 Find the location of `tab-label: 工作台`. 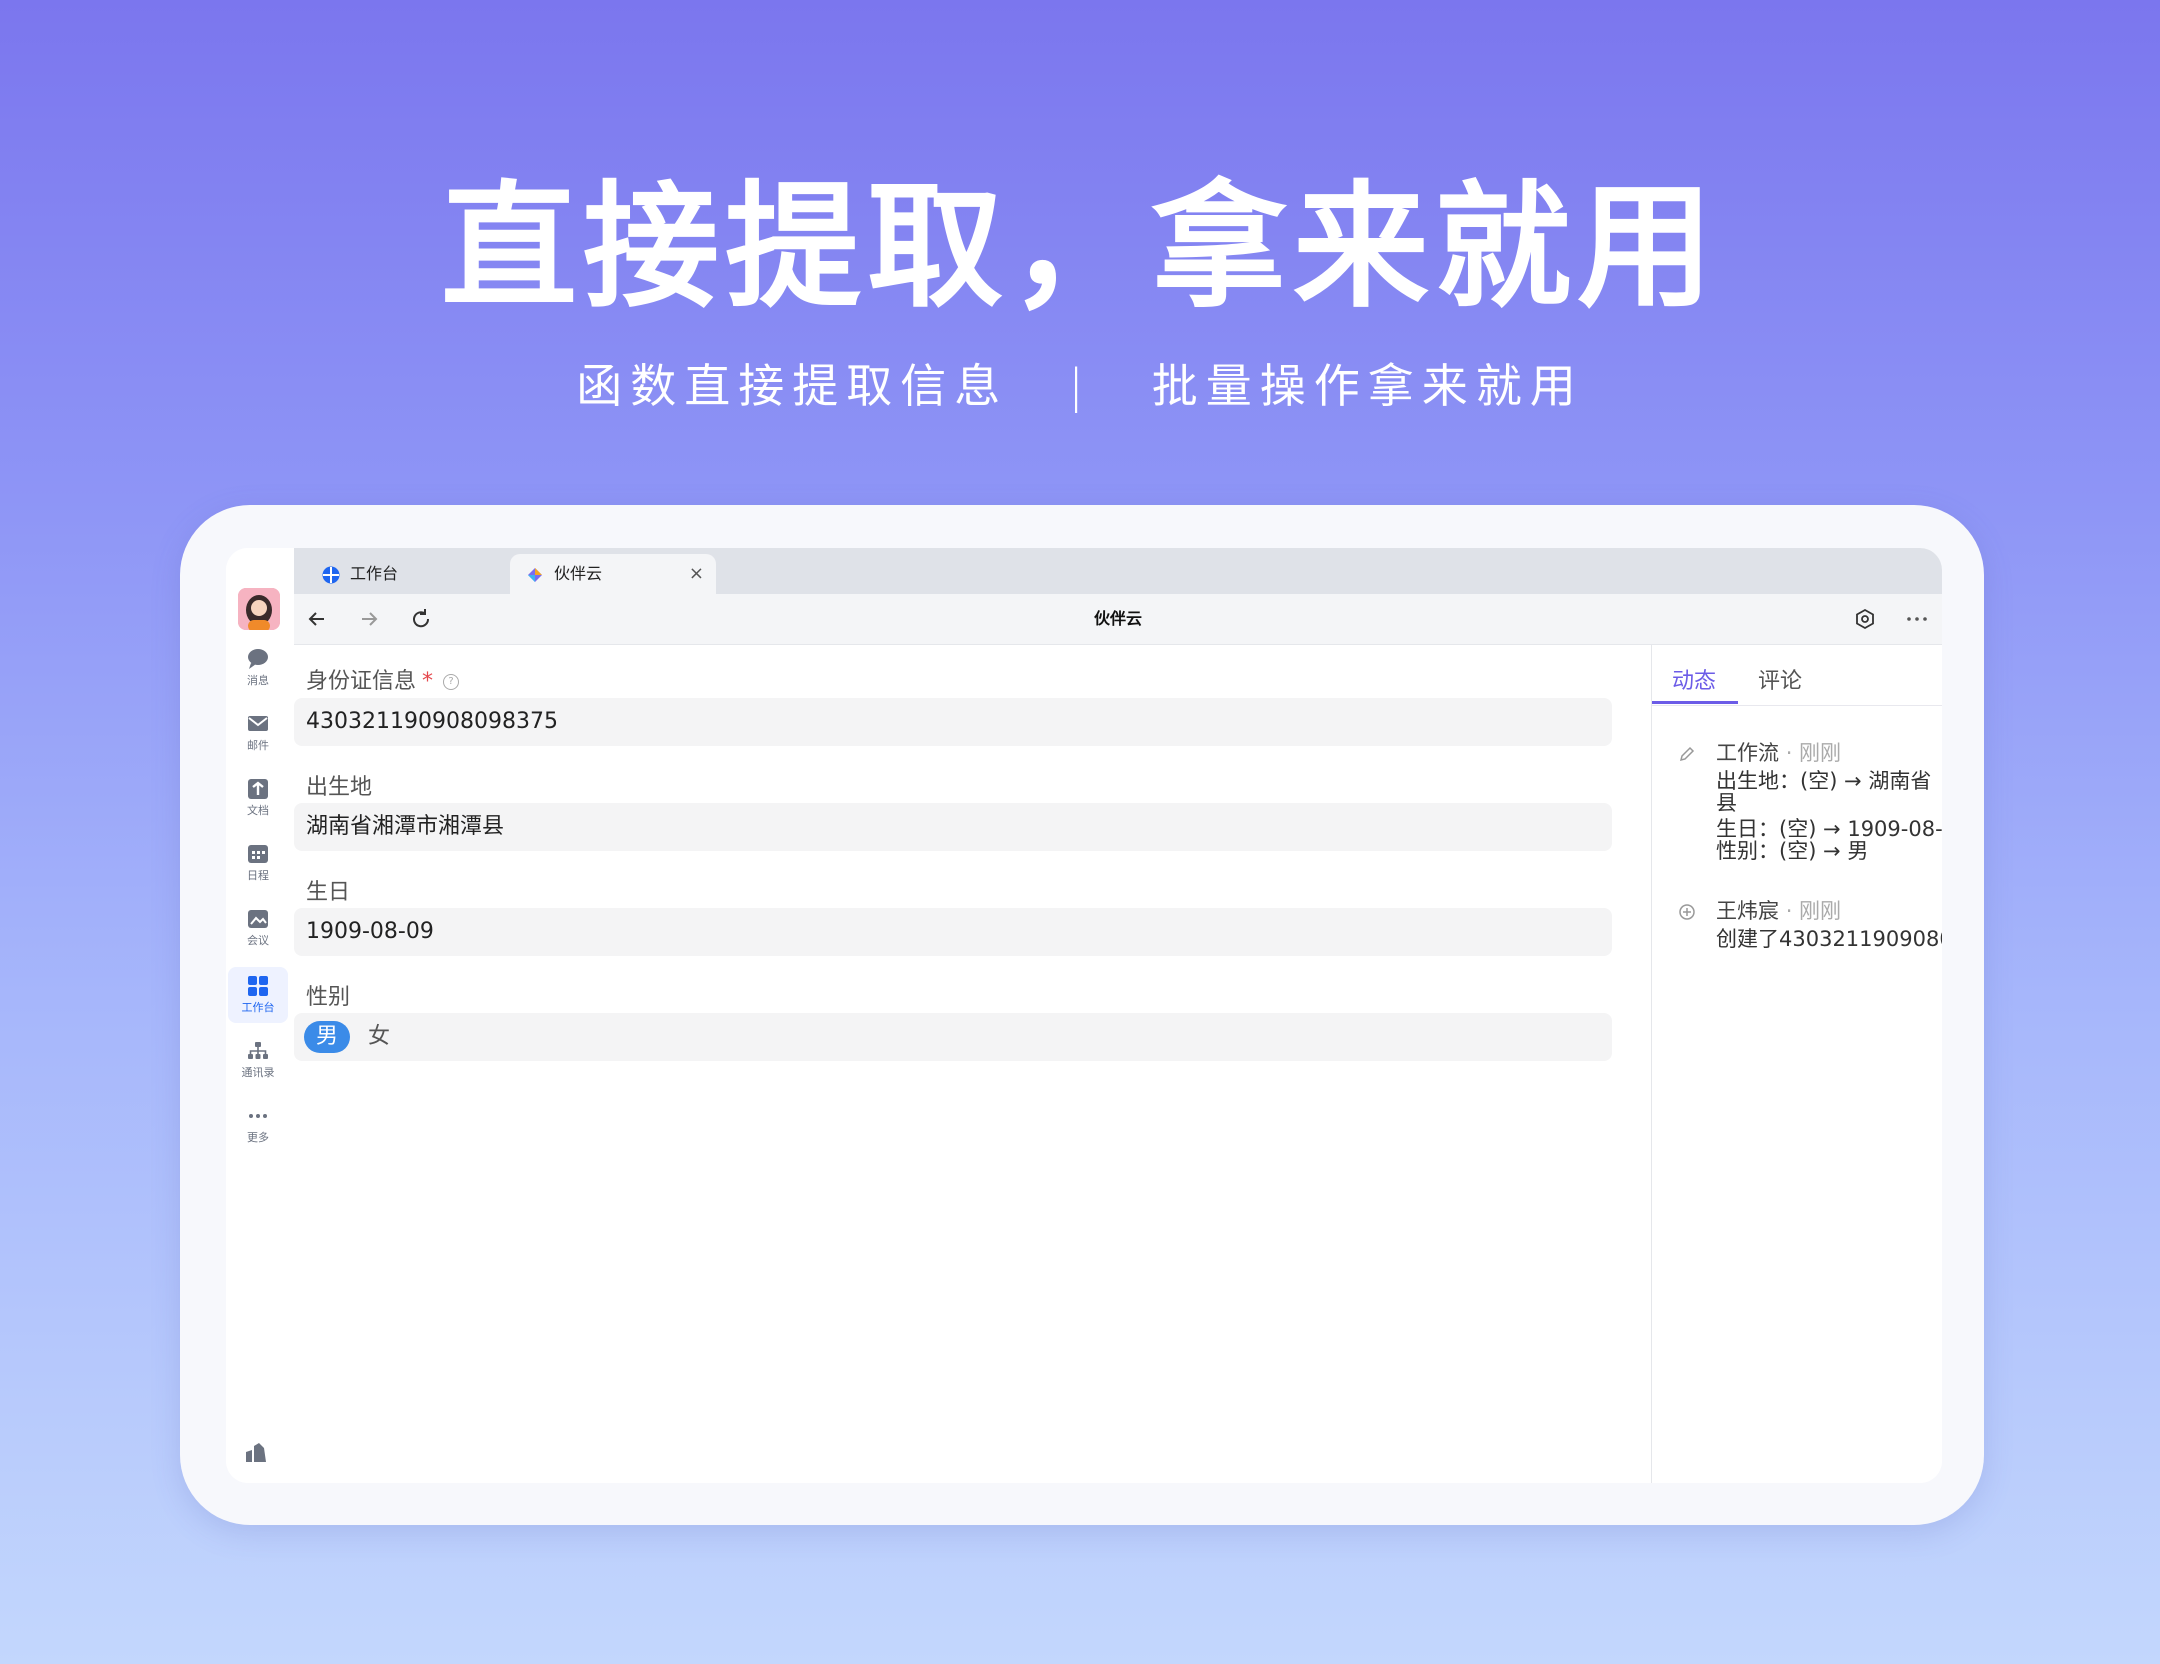

tab-label: 工作台 is located at coordinates (374, 573).